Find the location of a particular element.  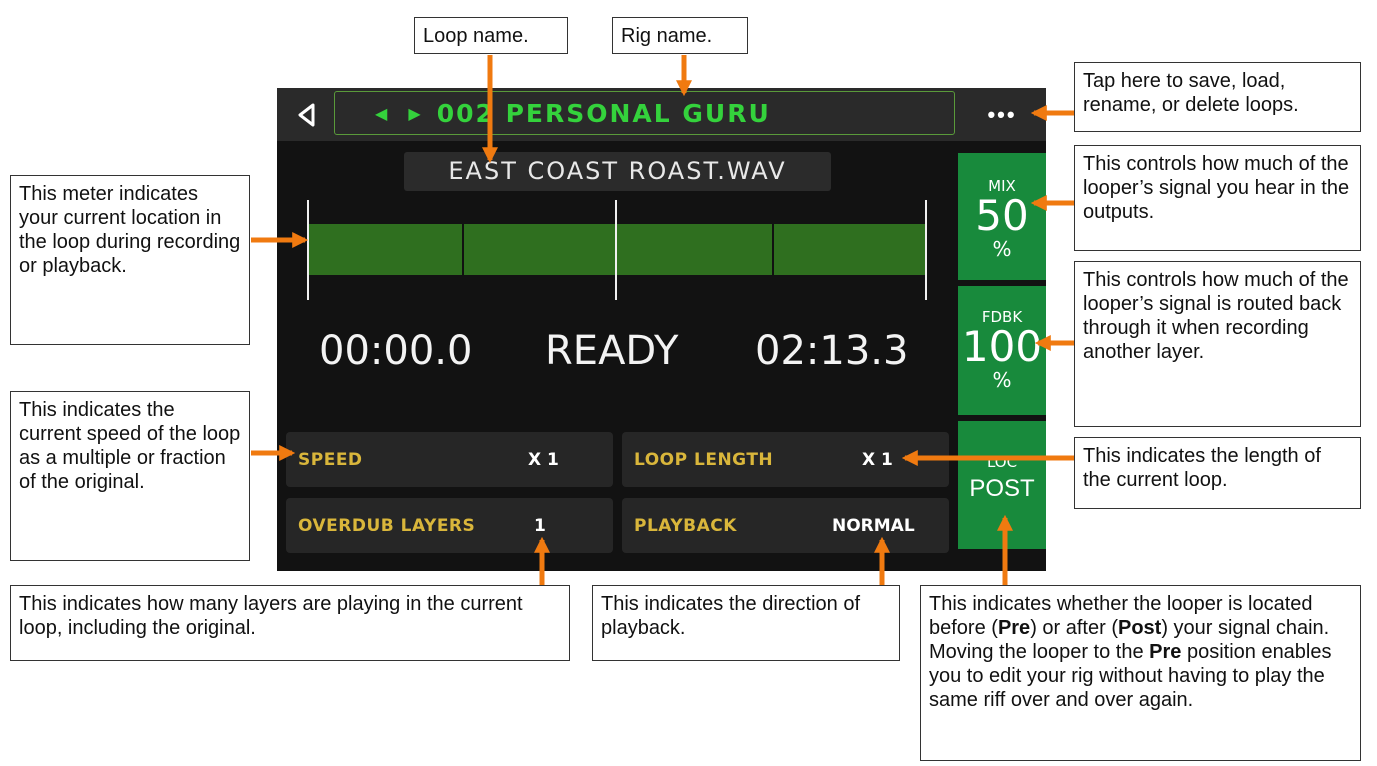

fdbk-knob: FDBK 100 % is located at coordinates (1002, 350).